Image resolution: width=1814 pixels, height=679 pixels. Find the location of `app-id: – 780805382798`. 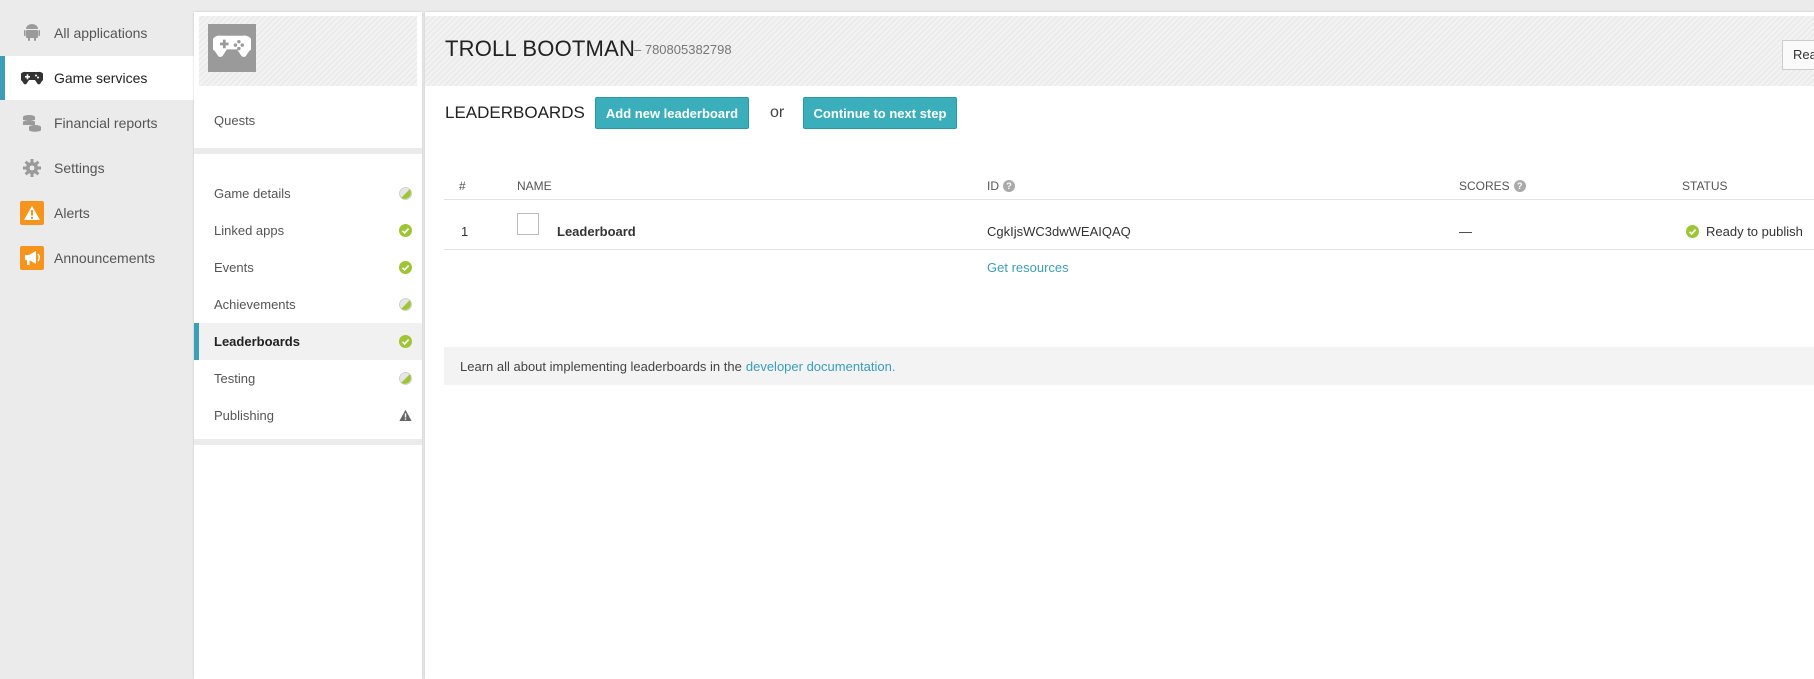

app-id: – 780805382798 is located at coordinates (683, 49).